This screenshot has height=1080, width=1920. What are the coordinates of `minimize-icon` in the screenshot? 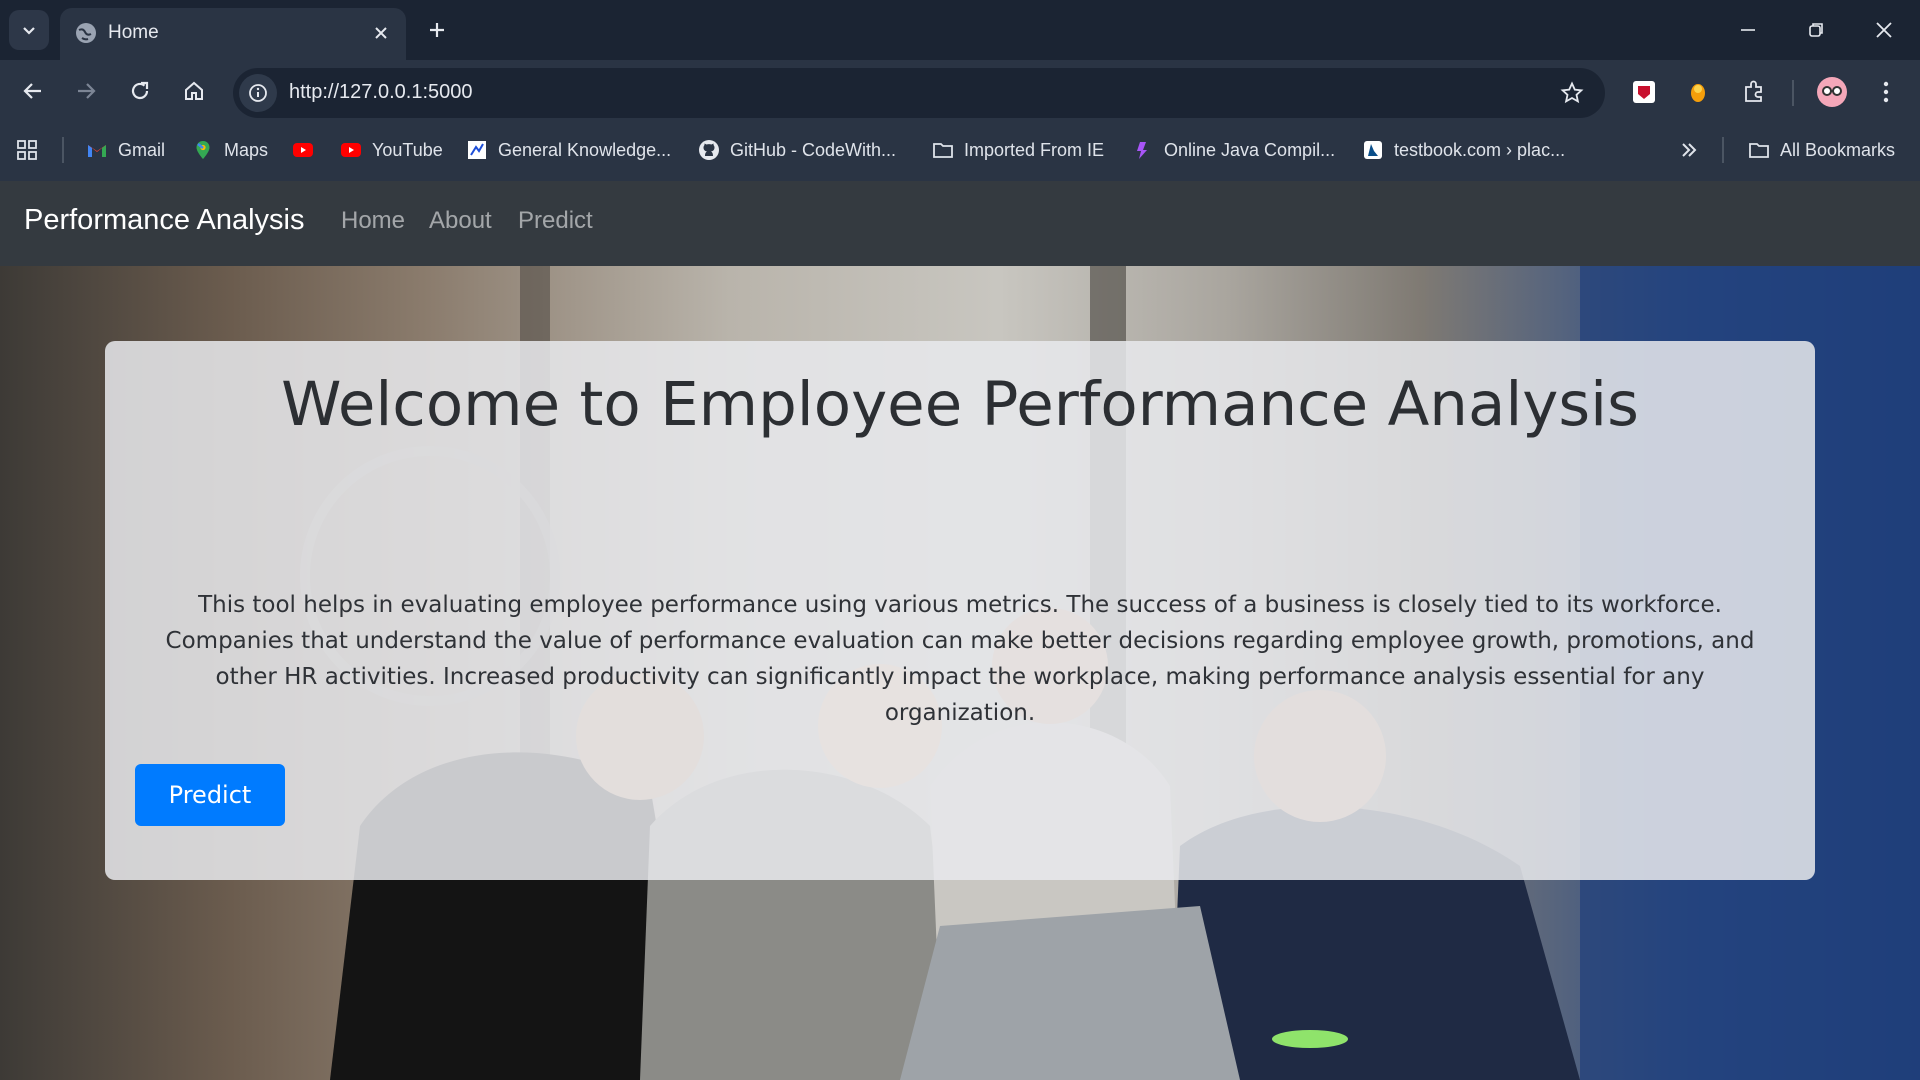 It's located at (1748, 30).